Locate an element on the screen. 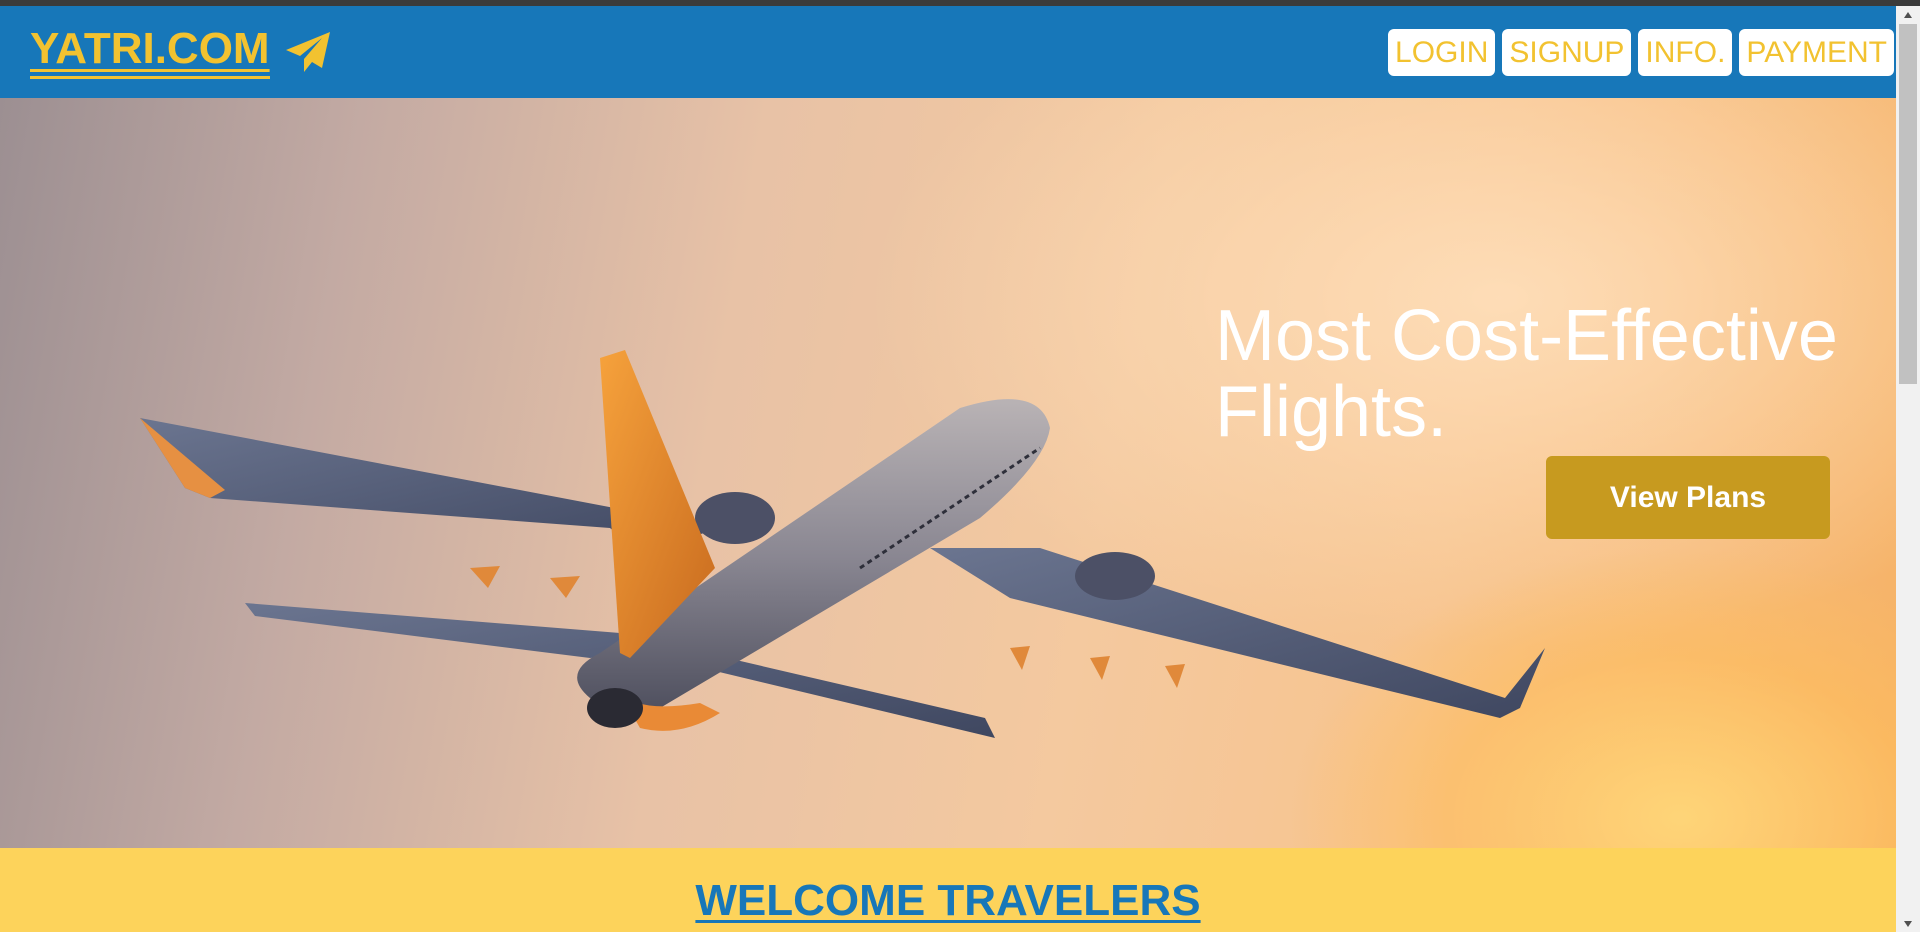 The width and height of the screenshot is (1920, 932). paper-plane-icon is located at coordinates (307, 51).